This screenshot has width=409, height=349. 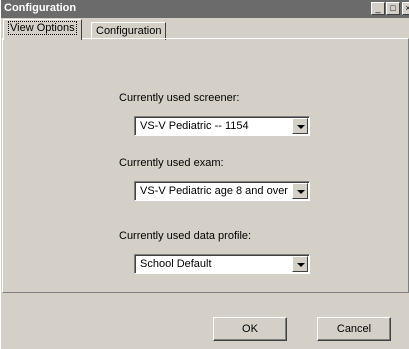 What do you see at coordinates (393, 8) in the screenshot?
I see `maximize-icon: □` at bounding box center [393, 8].